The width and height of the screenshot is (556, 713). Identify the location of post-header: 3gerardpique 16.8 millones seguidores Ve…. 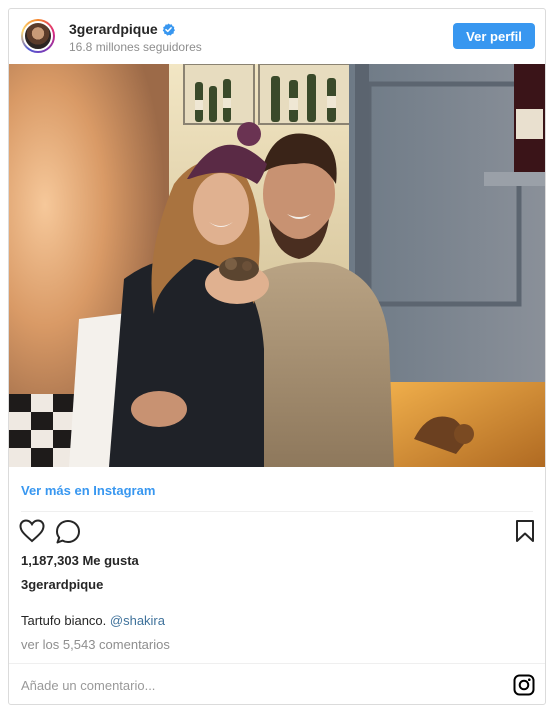
(277, 36).